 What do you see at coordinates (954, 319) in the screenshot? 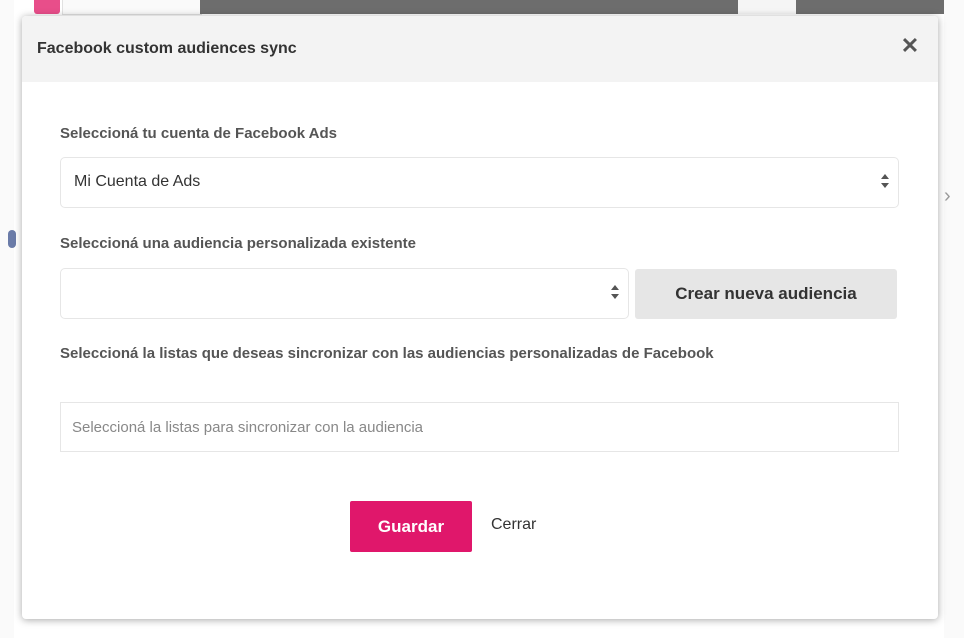
I see `background-right-edge` at bounding box center [954, 319].